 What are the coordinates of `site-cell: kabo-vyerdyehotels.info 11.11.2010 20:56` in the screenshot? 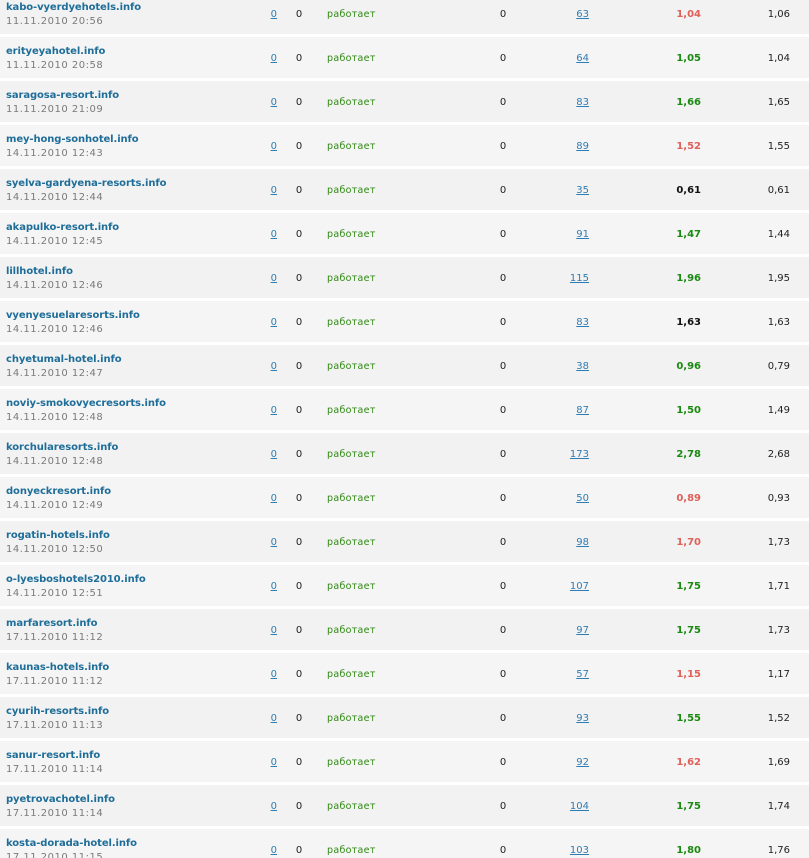 It's located at (73, 14).